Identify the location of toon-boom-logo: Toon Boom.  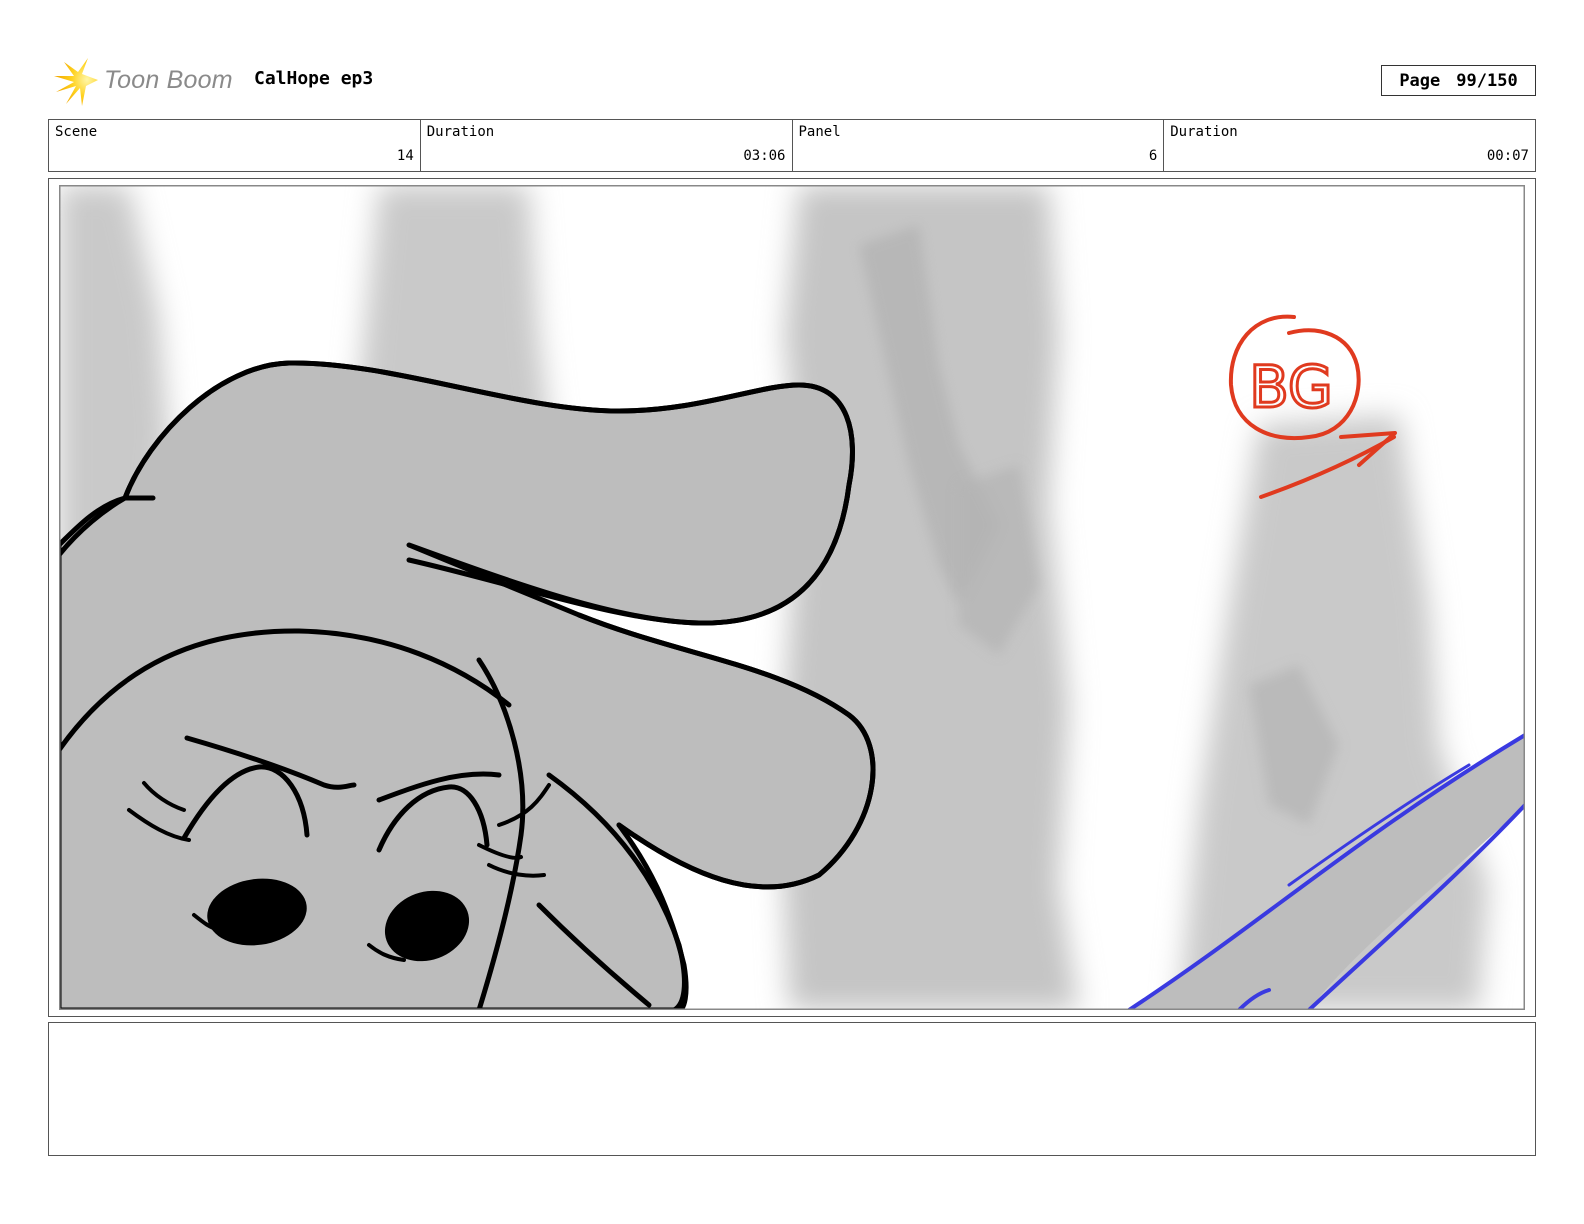
(147, 82).